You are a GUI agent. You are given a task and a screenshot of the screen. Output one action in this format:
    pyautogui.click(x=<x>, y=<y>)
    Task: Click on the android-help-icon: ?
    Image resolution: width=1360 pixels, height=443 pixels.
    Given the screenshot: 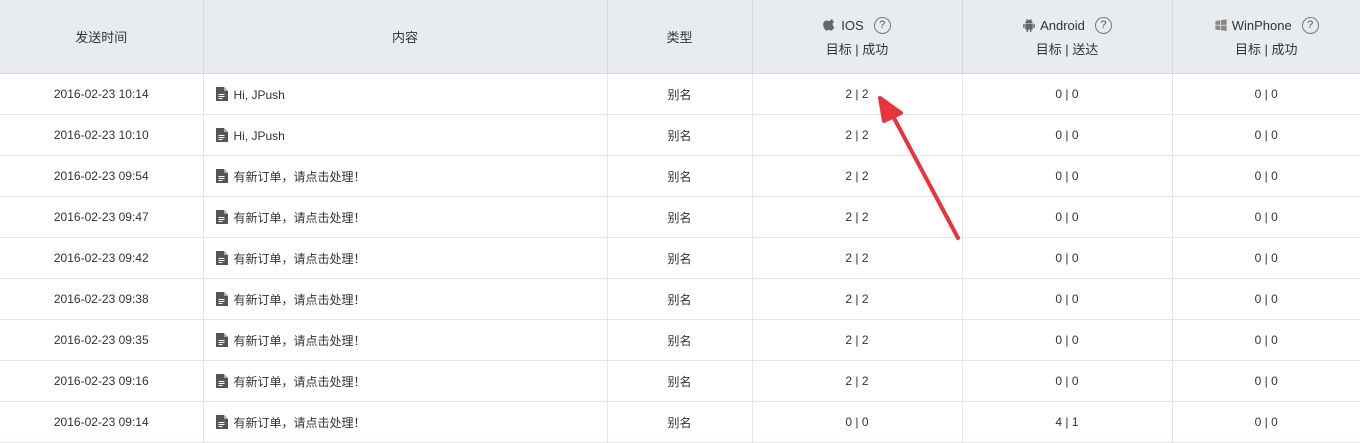 What is the action you would take?
    pyautogui.click(x=1103, y=25)
    